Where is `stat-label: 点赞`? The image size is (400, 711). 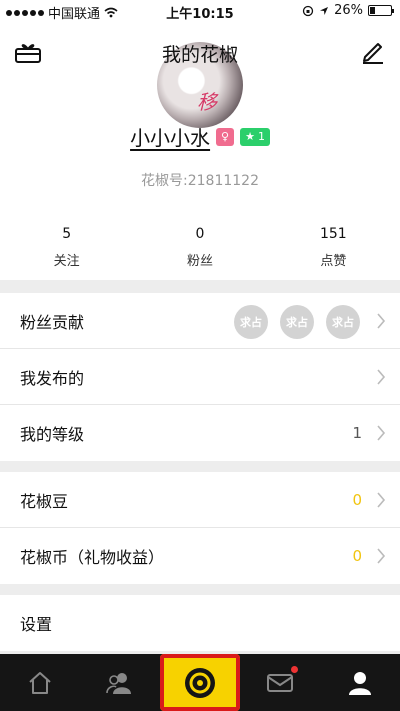
stat-label: 点赞 is located at coordinates (333, 261).